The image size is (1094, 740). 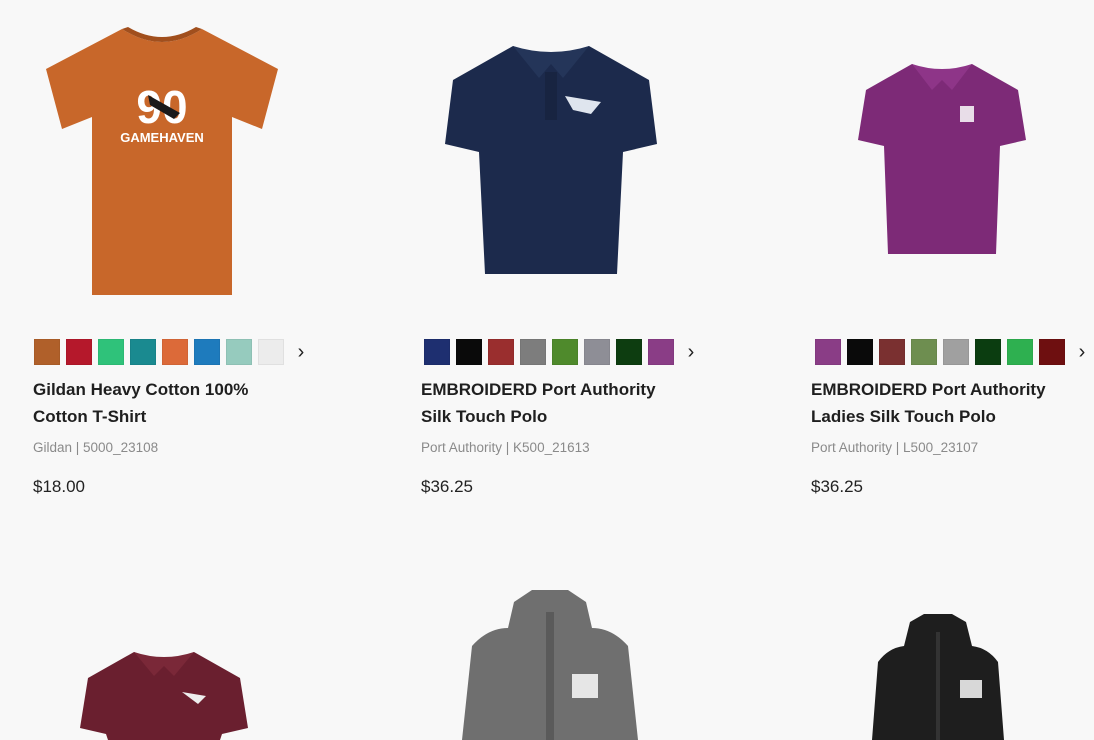 I want to click on orange-t-shirt-image: 90 GAMEHAVEN, so click(x=162, y=161).